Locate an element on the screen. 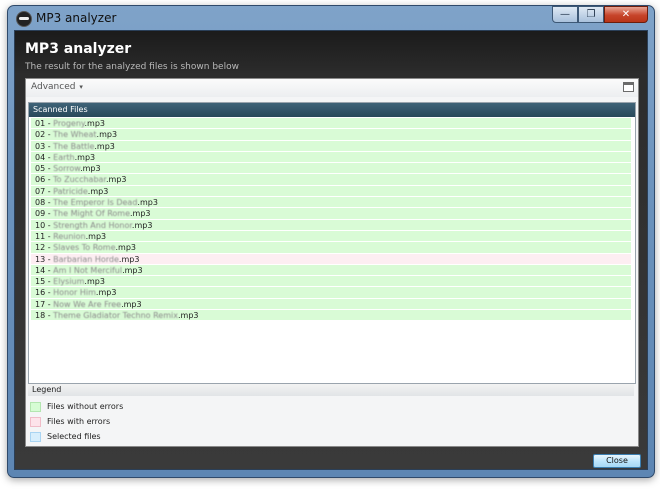 Image resolution: width=660 pixels, height=490 pixels. file-number: 01 - is located at coordinates (44, 123).